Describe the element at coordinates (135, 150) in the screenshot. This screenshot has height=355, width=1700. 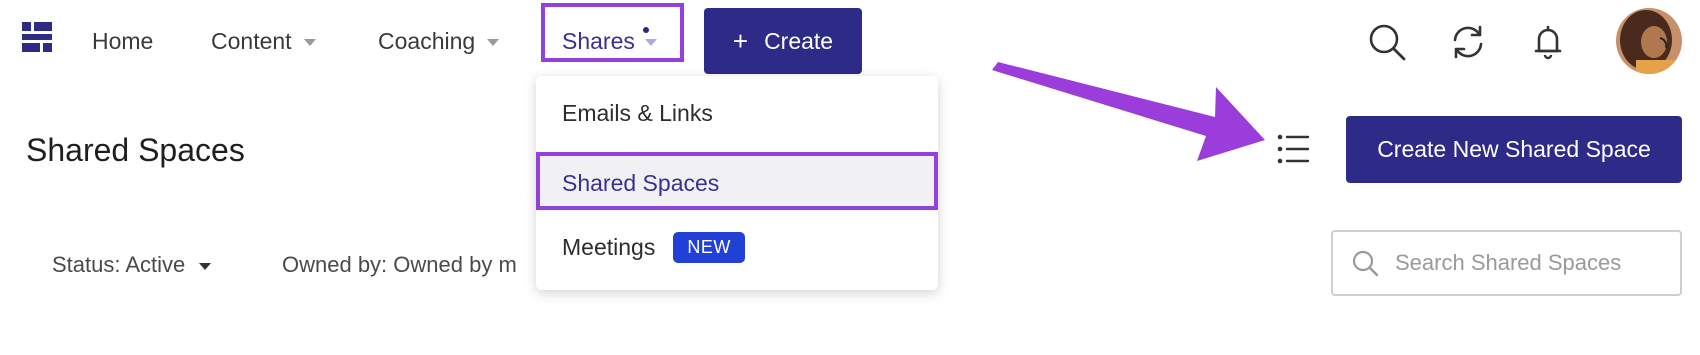
I see `page-title: Shared Spaces` at that location.